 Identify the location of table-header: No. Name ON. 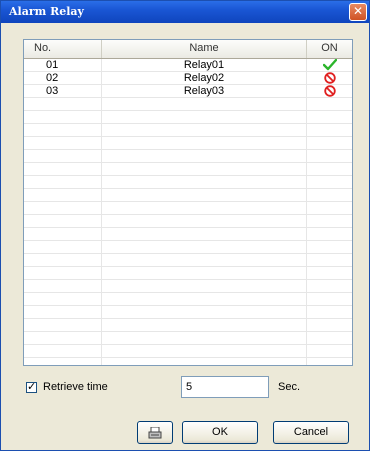
(188, 49).